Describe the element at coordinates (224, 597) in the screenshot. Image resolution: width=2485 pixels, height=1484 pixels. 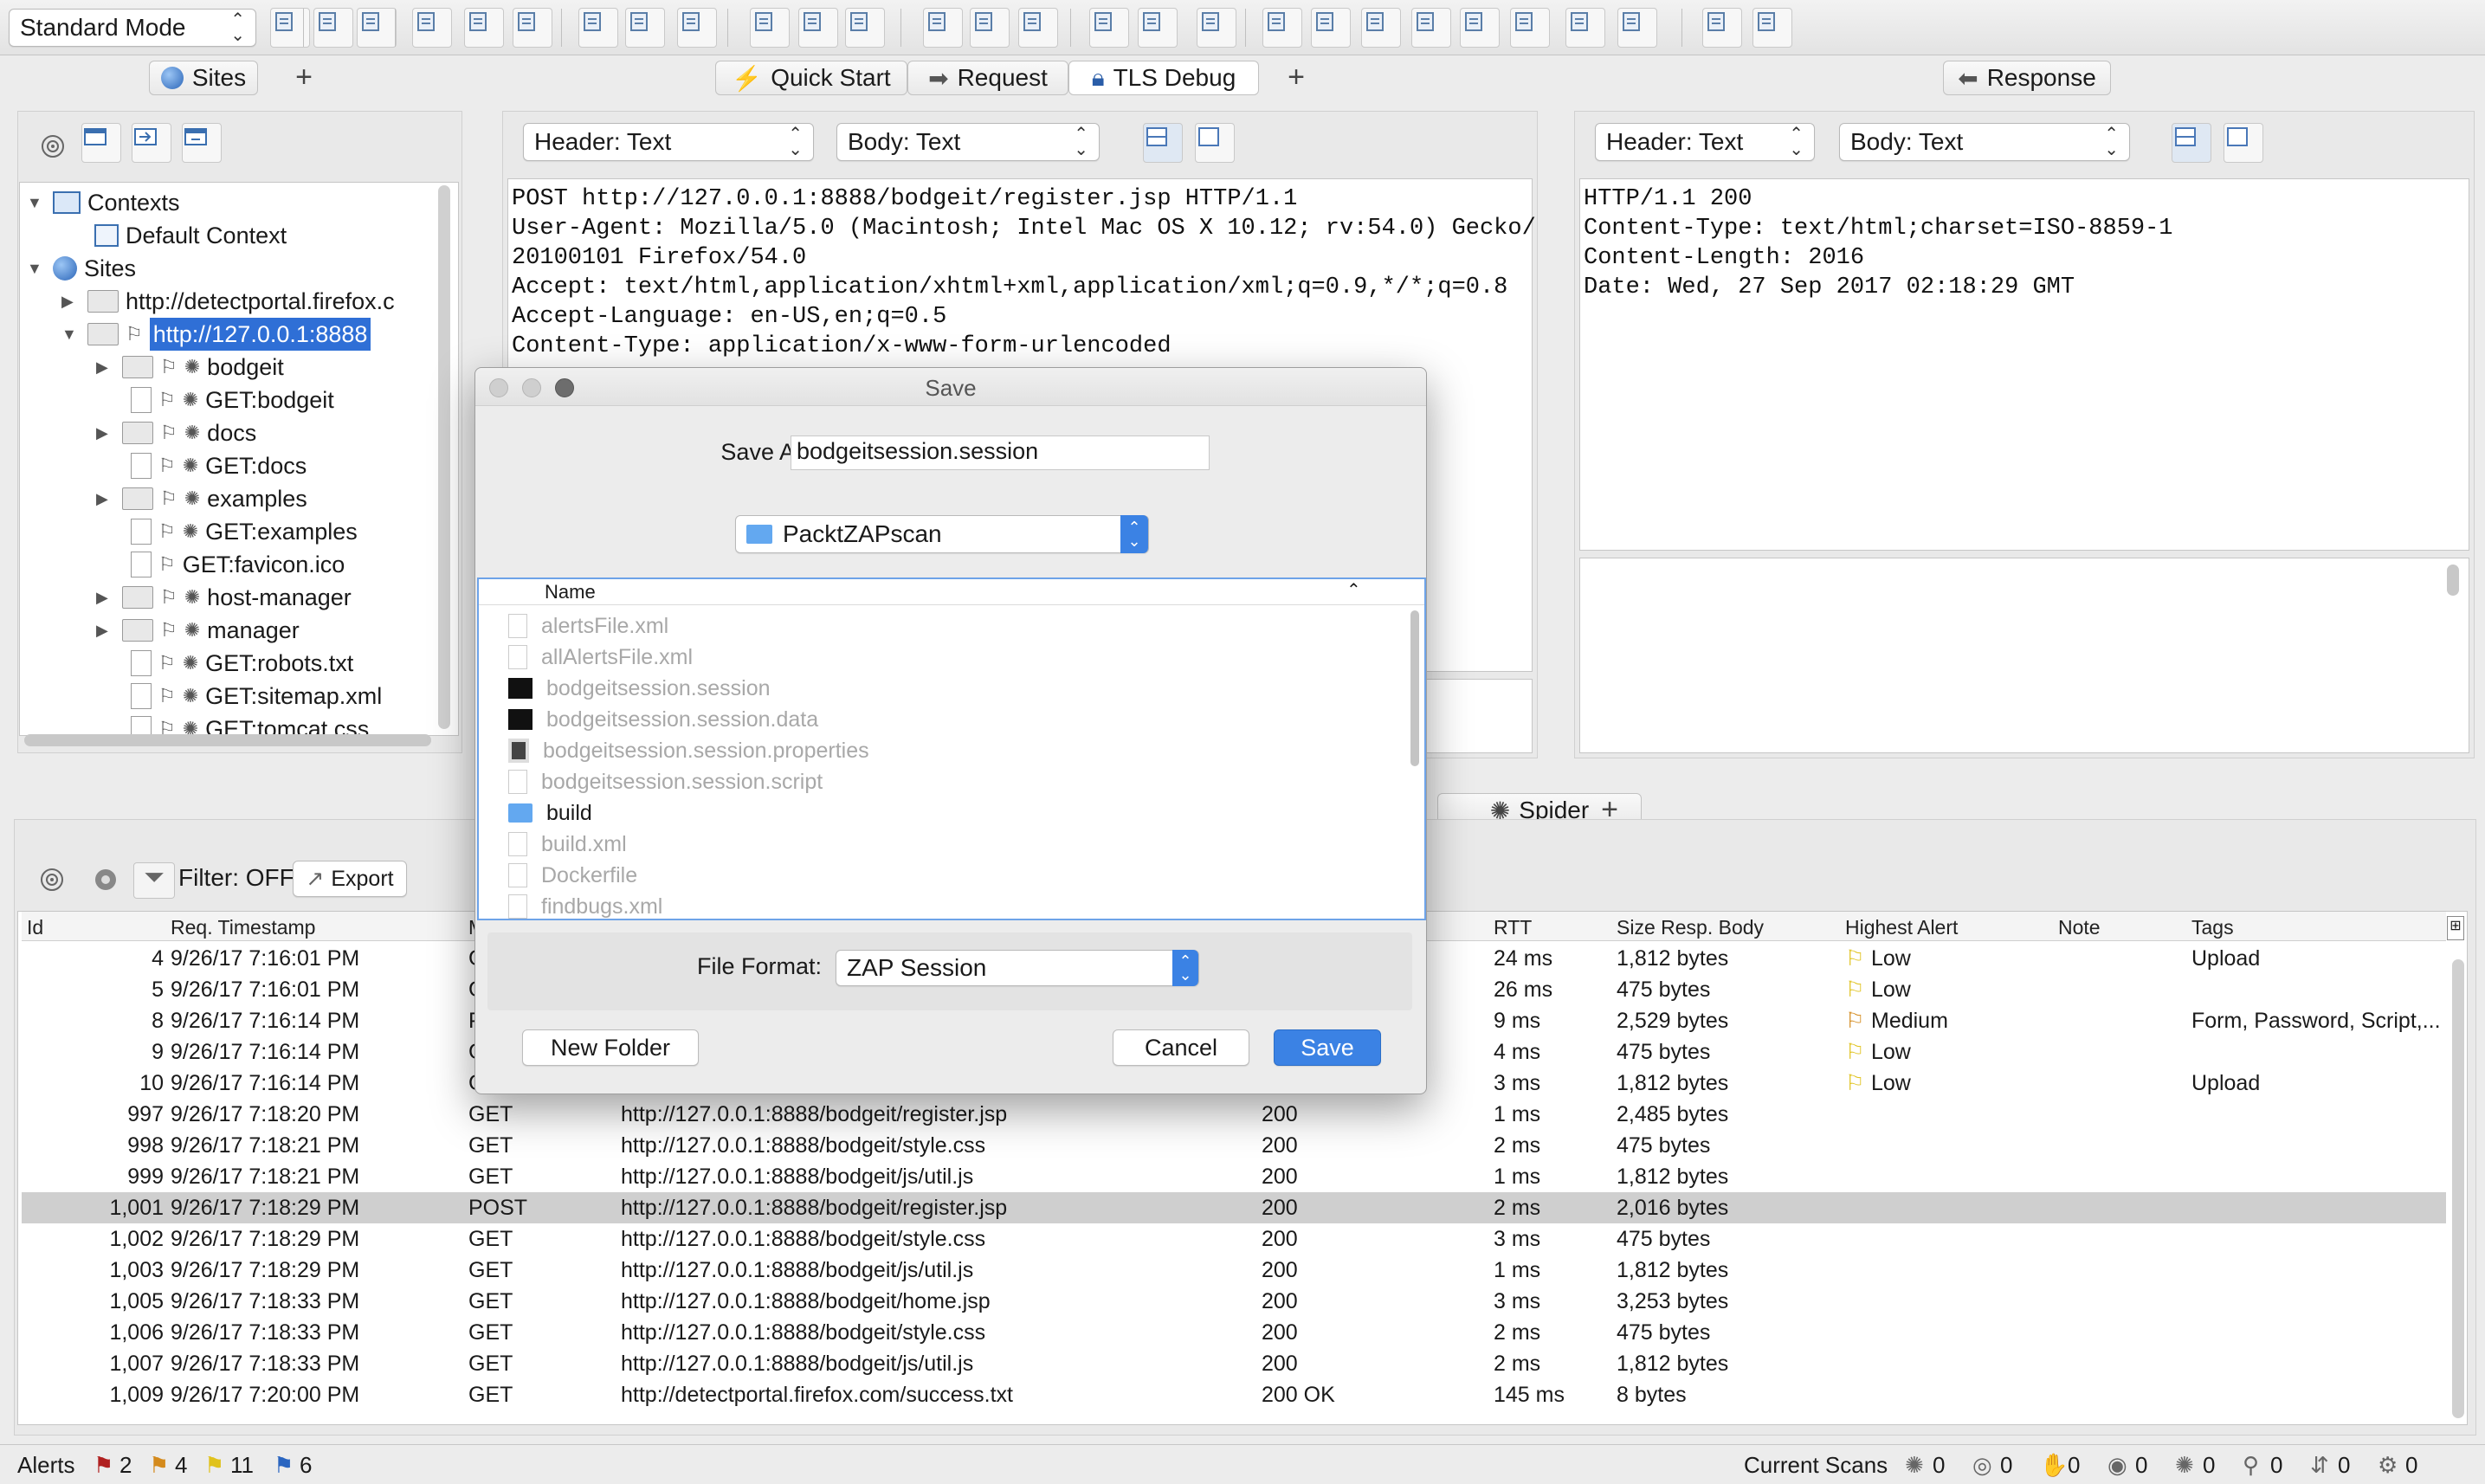
I see `tree-node: ▶ ⚐ ✺ host-manager` at that location.